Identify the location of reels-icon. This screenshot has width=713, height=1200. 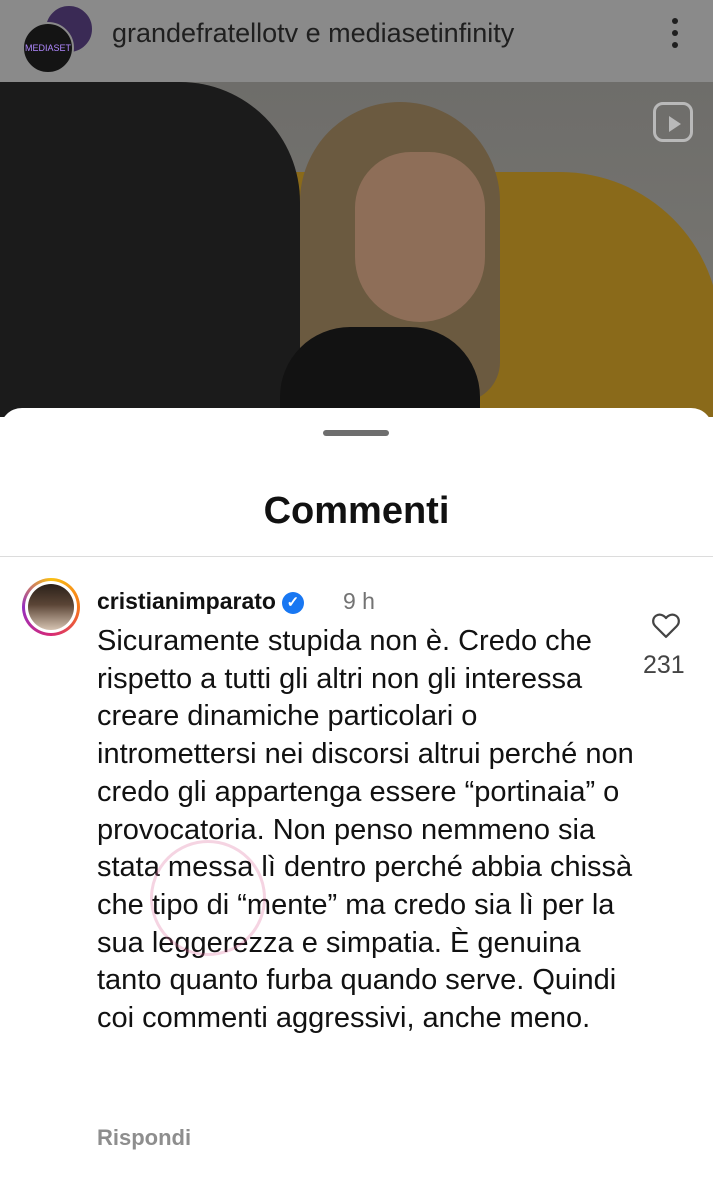
(673, 122).